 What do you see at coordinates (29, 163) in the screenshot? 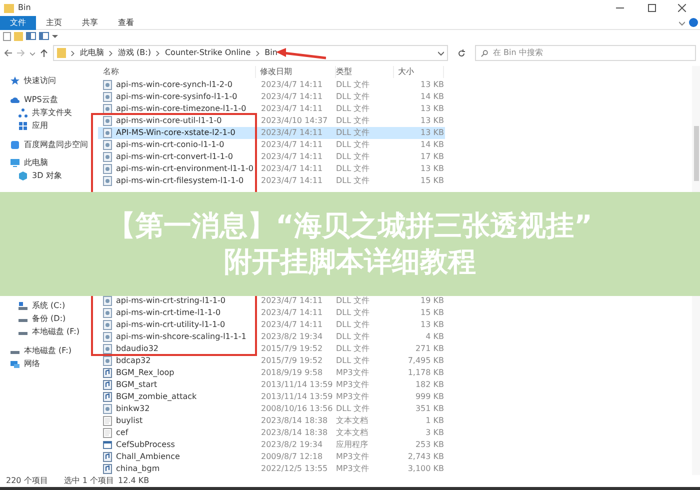
I see `nav-item: 此电脑` at bounding box center [29, 163].